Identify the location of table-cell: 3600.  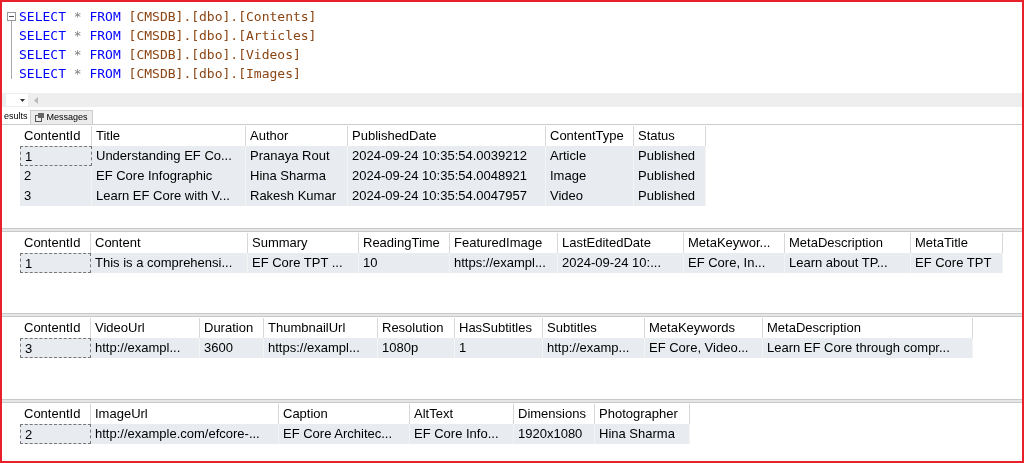
(232, 348).